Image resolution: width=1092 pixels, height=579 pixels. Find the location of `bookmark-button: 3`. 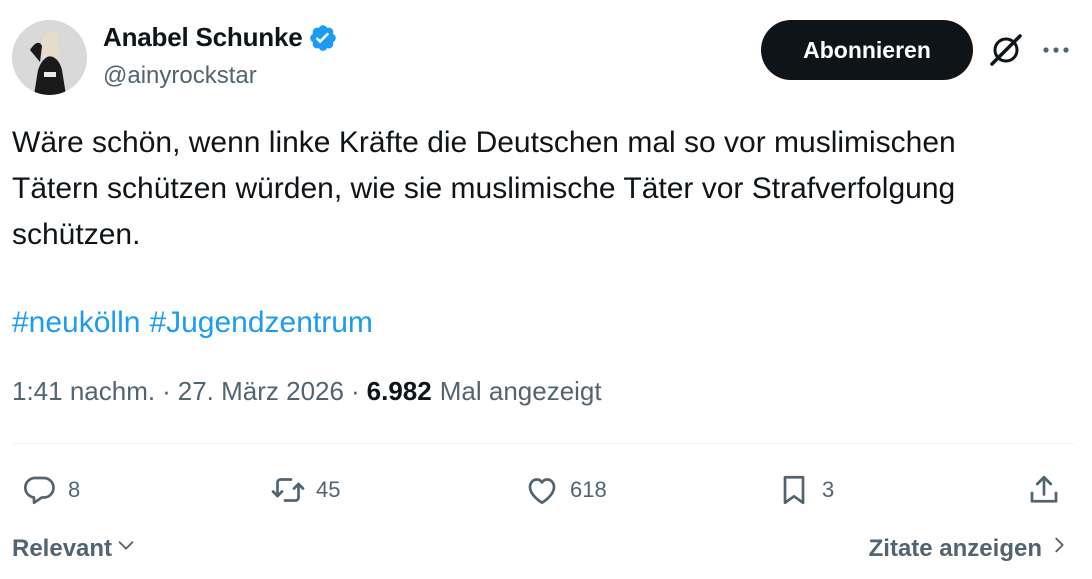

bookmark-button: 3 is located at coordinates (805, 490).